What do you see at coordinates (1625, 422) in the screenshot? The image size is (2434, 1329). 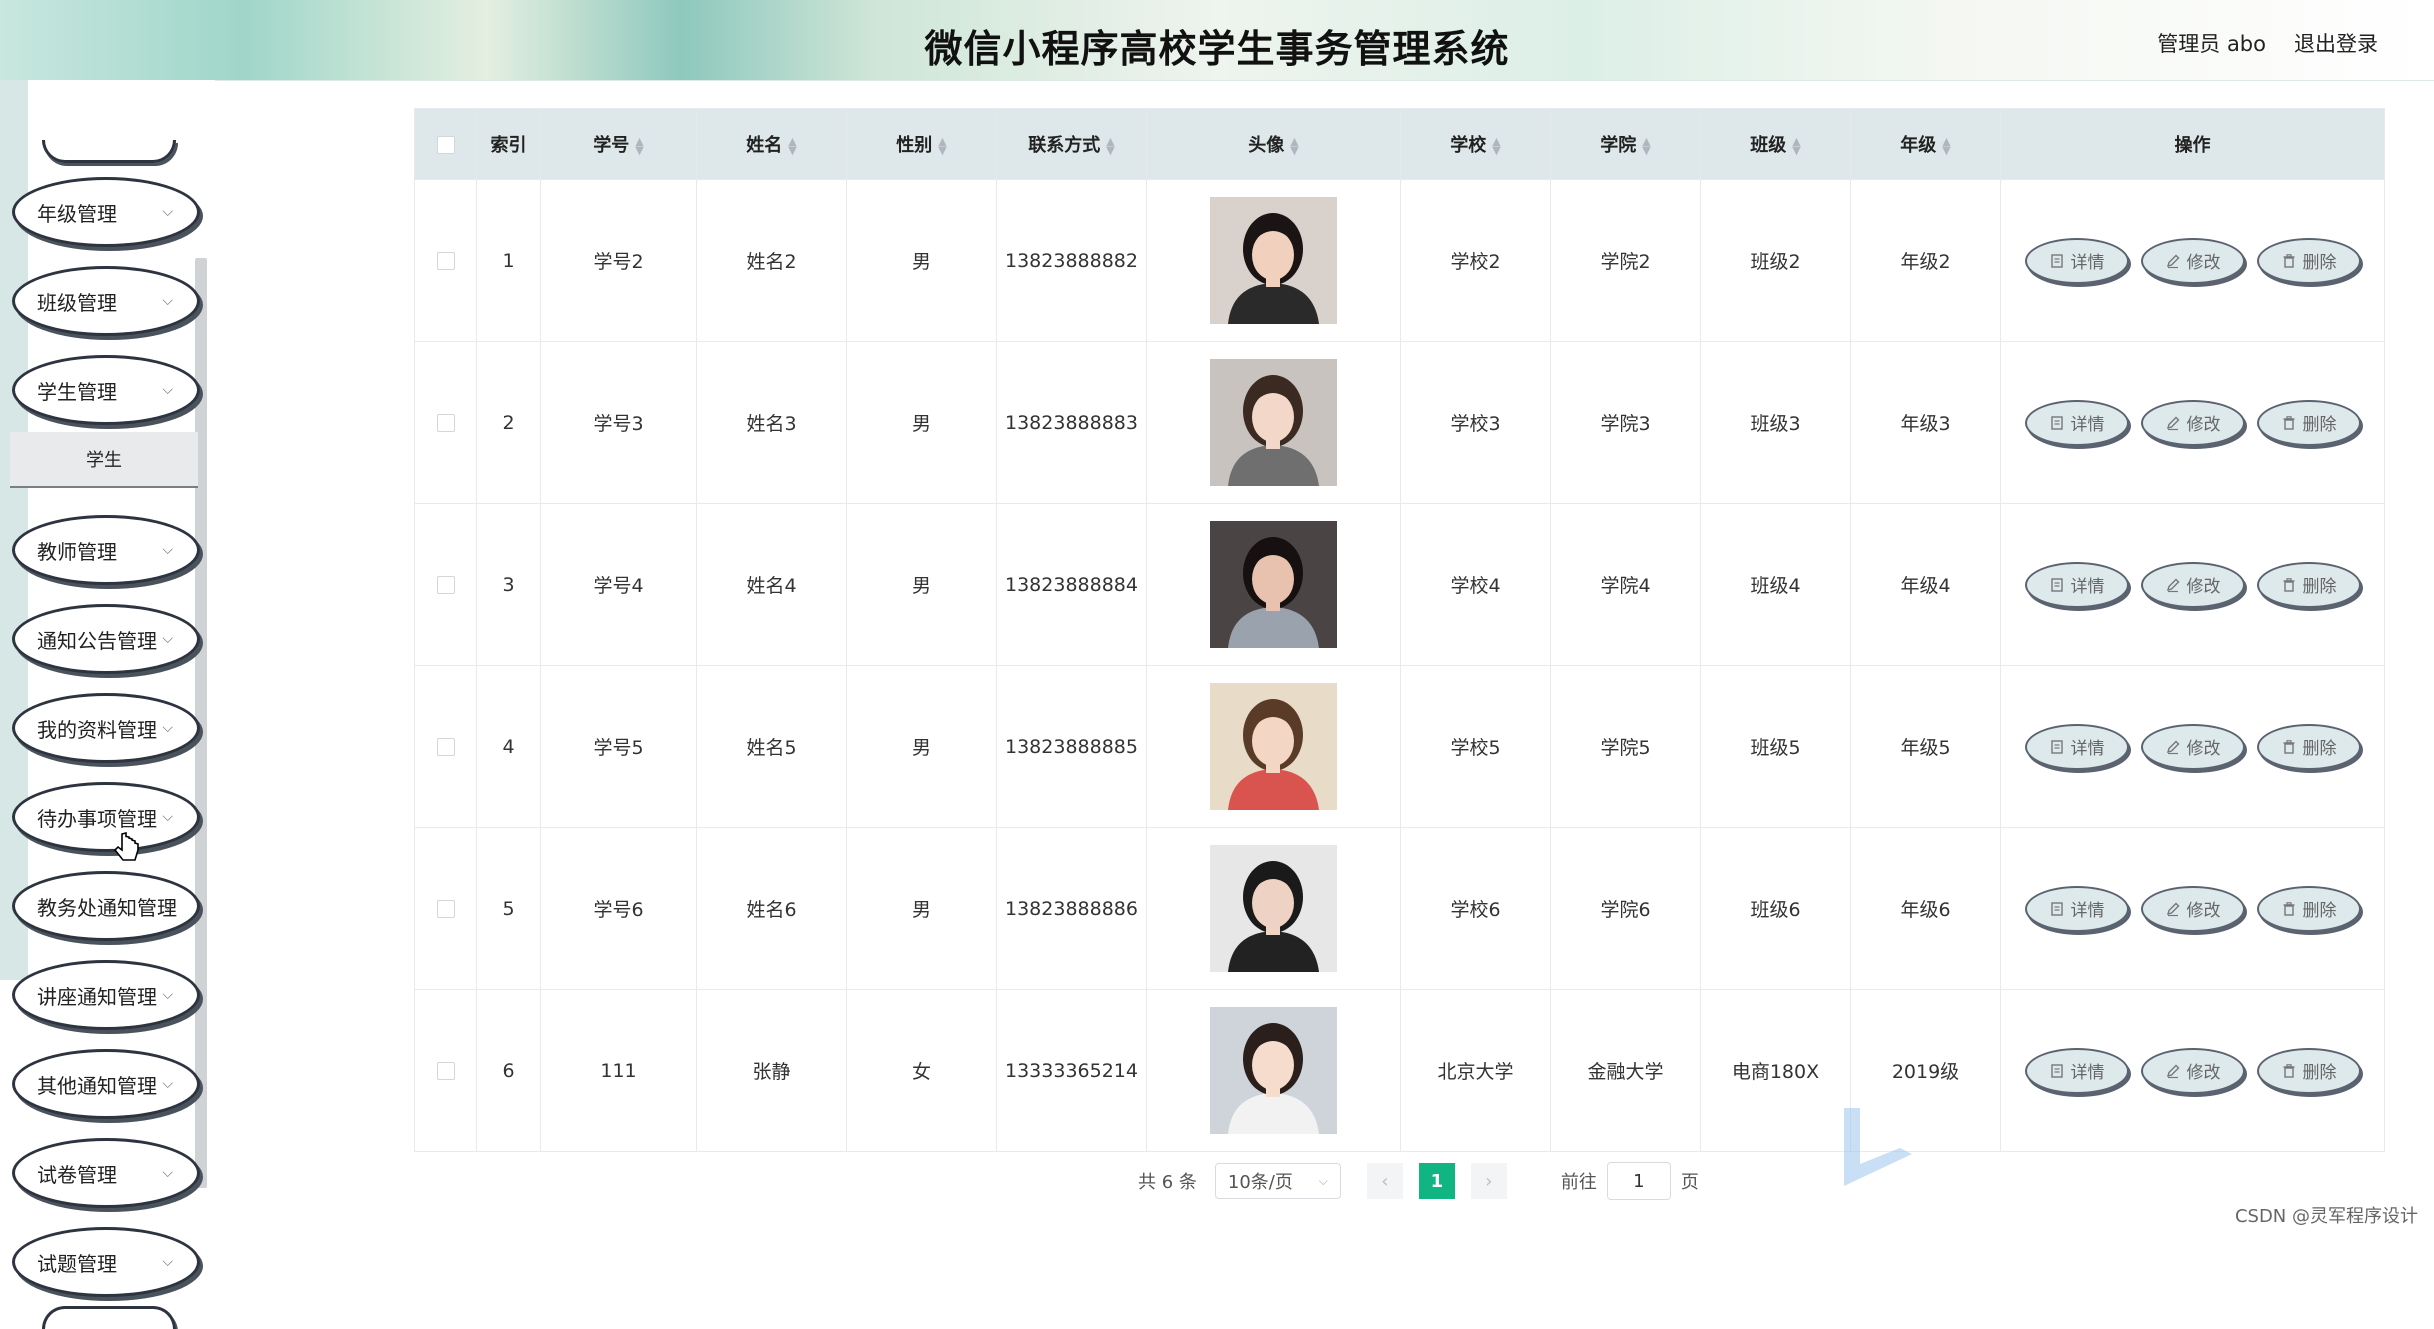 I see `cell-college: 学院3` at bounding box center [1625, 422].